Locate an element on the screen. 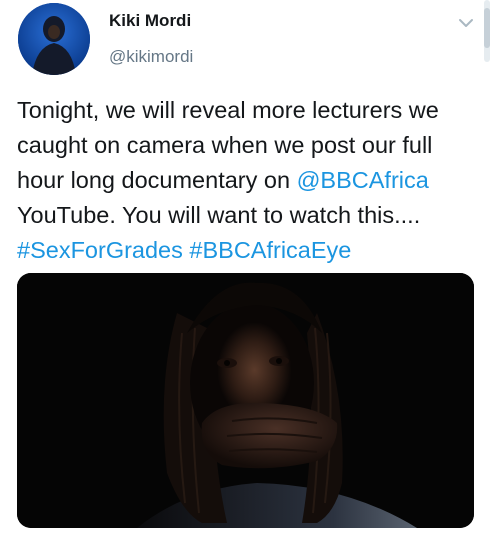 The width and height of the screenshot is (490, 540). chevron-down-icon is located at coordinates (466, 23).